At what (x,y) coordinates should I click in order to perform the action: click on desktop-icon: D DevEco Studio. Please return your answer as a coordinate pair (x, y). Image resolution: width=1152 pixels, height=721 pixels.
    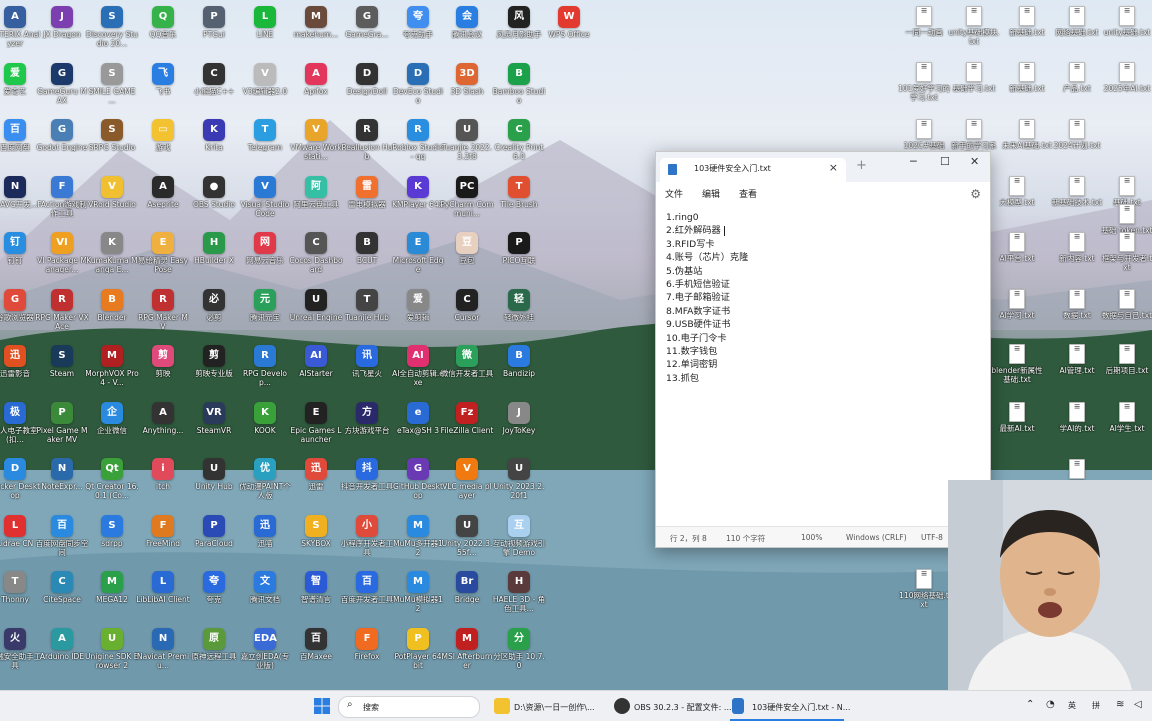
    Looking at the image, I should click on (418, 86).